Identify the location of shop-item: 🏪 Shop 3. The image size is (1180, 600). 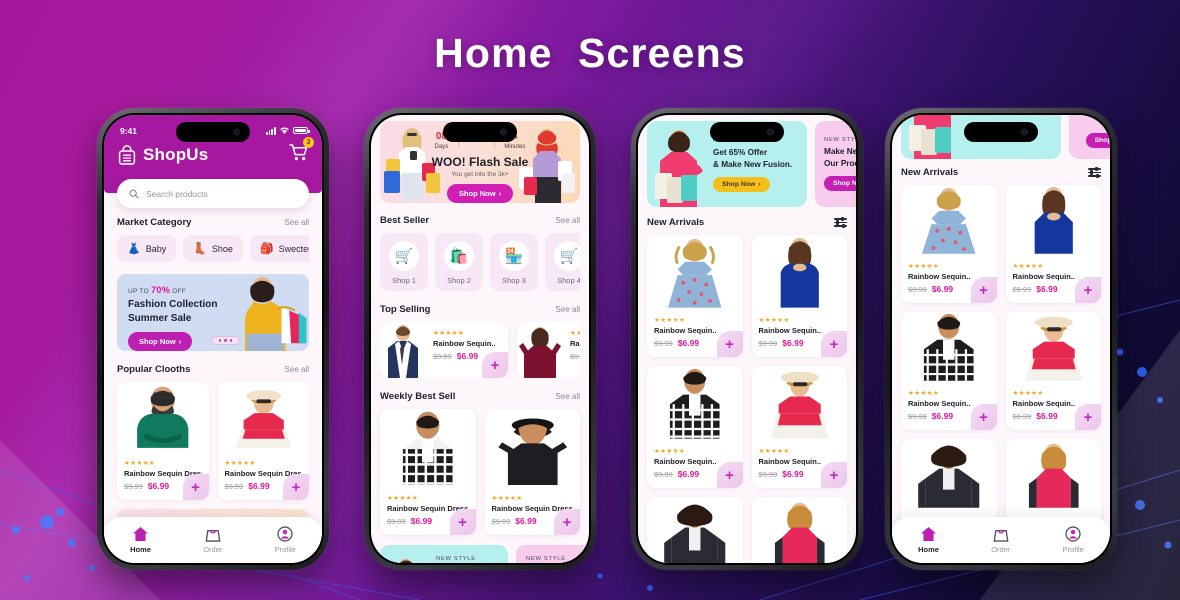
(514, 262).